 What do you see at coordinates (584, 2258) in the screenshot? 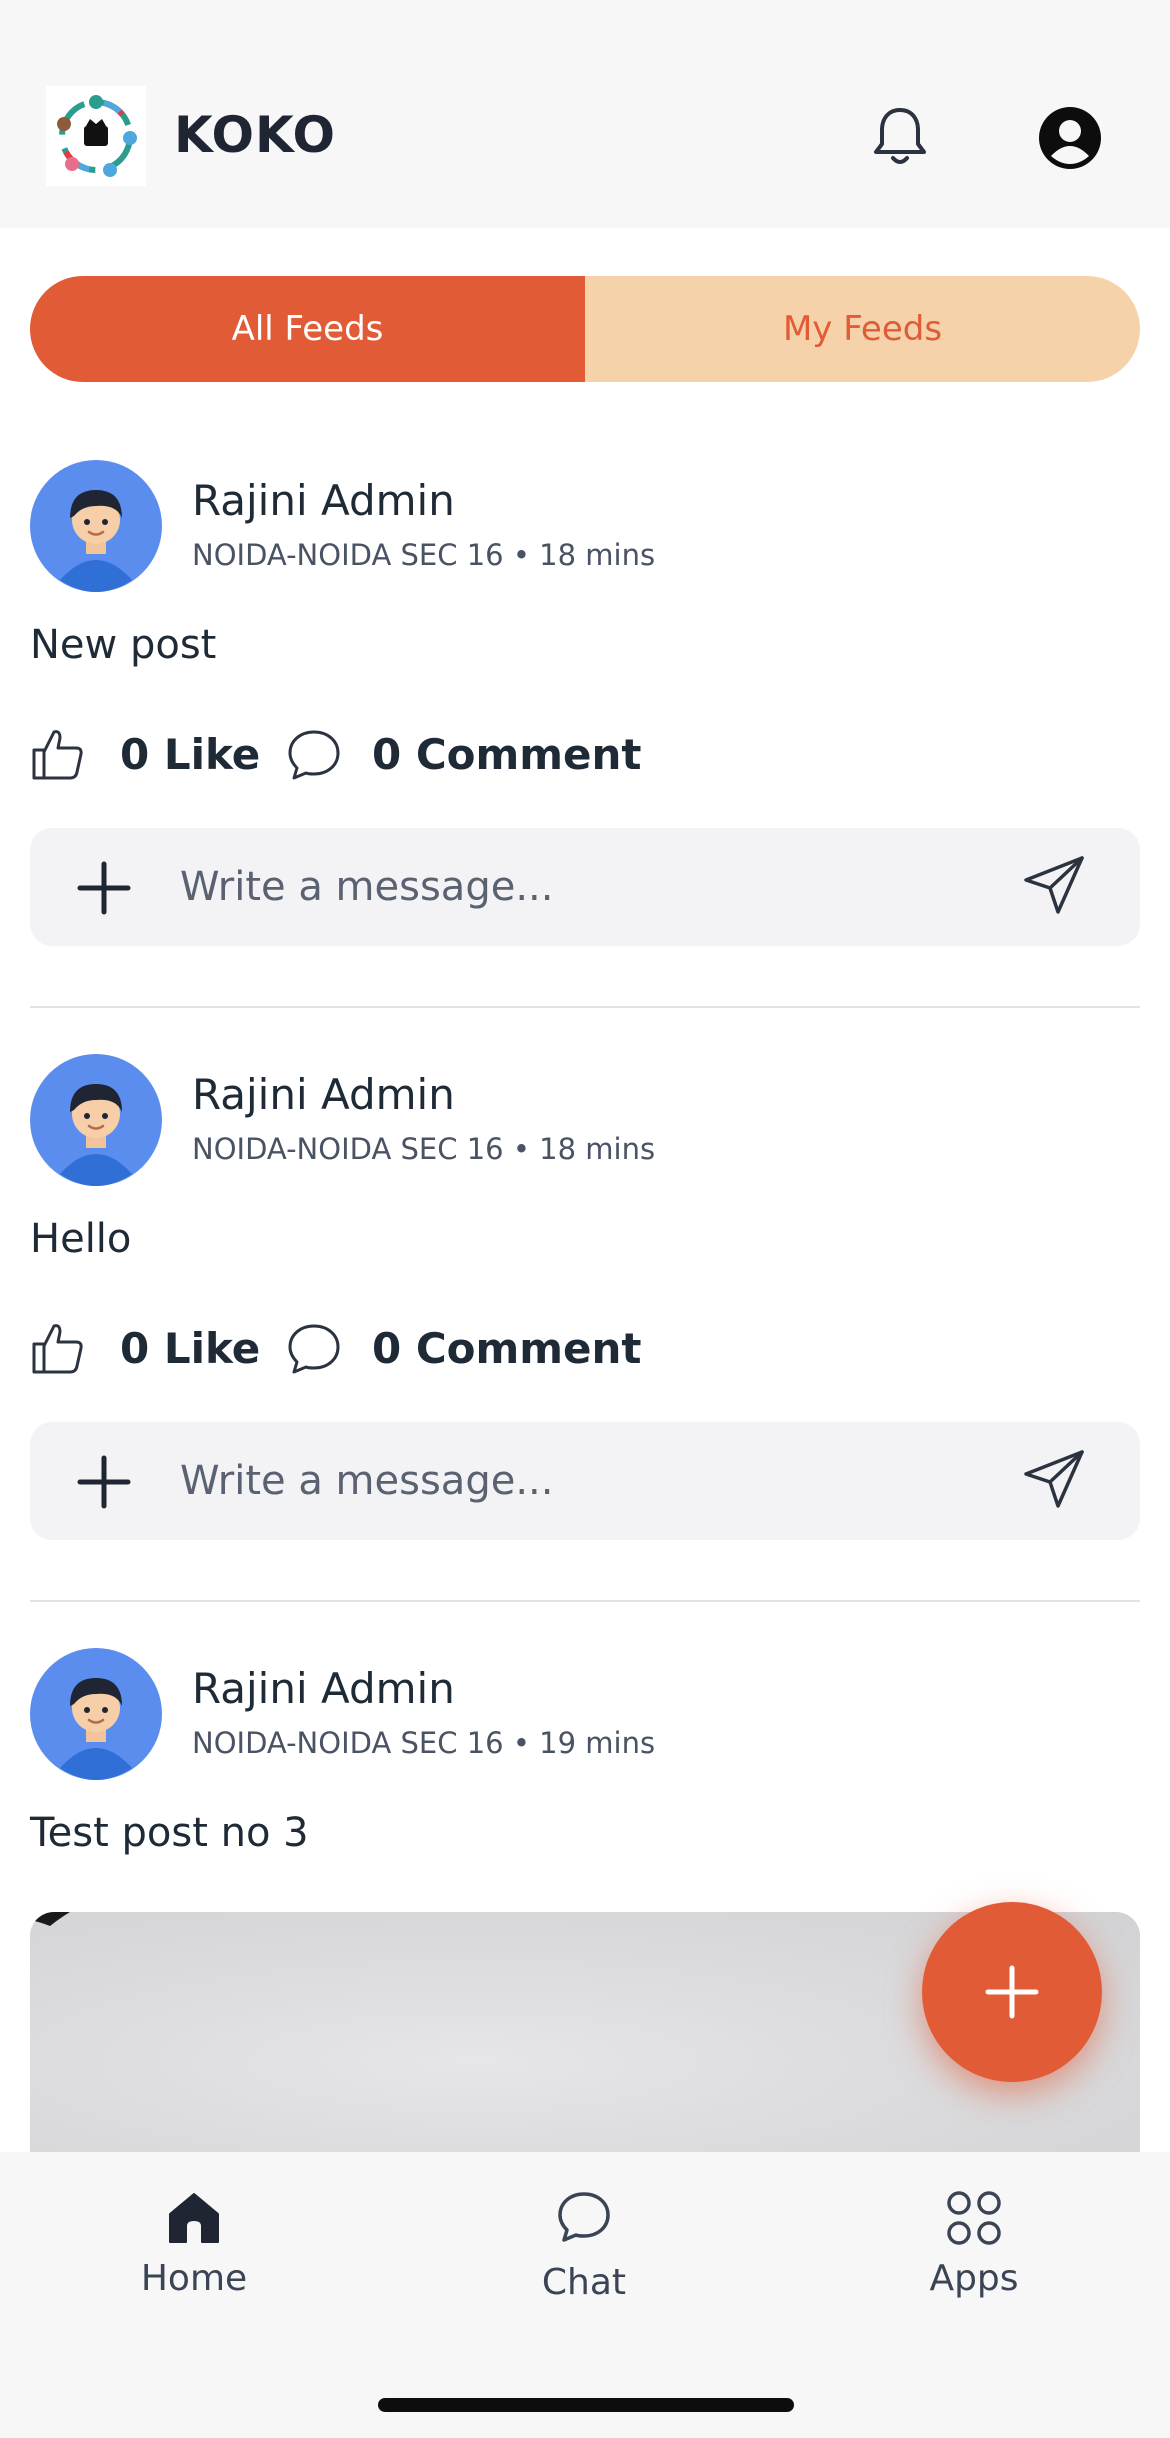
I see `nav-chat: Chat` at bounding box center [584, 2258].